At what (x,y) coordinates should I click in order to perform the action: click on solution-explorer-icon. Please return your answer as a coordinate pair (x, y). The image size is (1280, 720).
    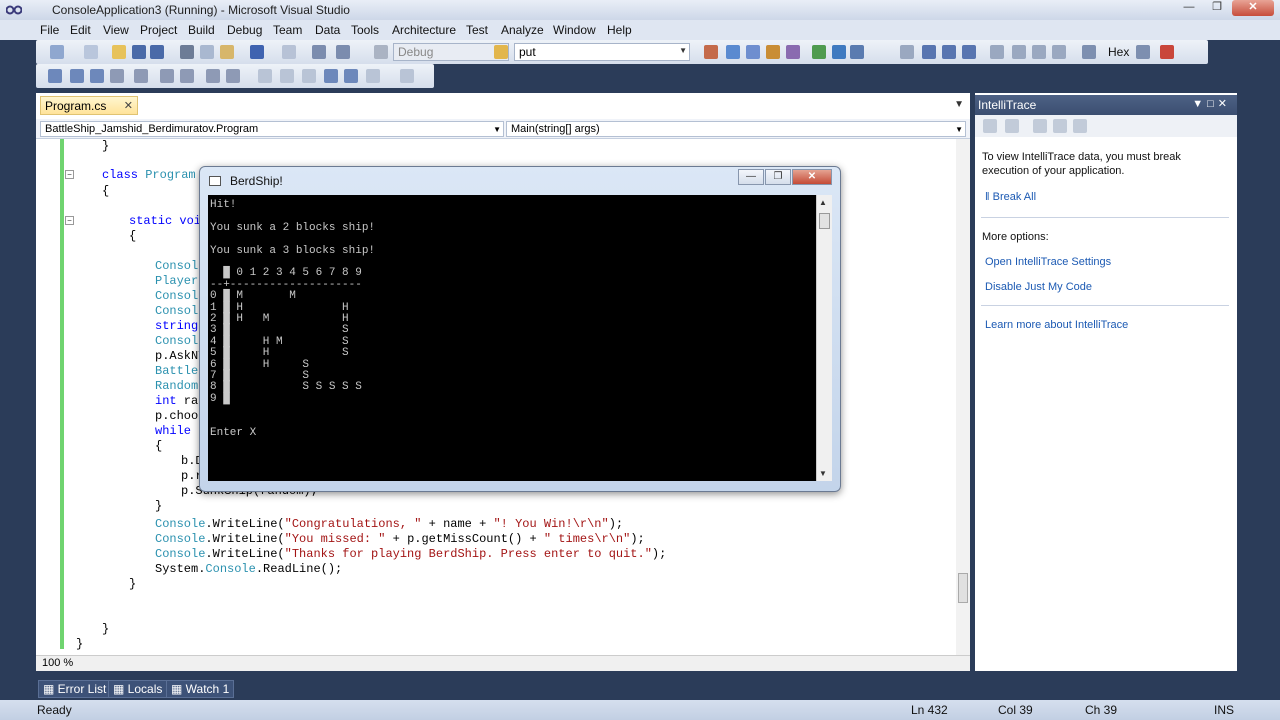
    Looking at the image, I should click on (733, 52).